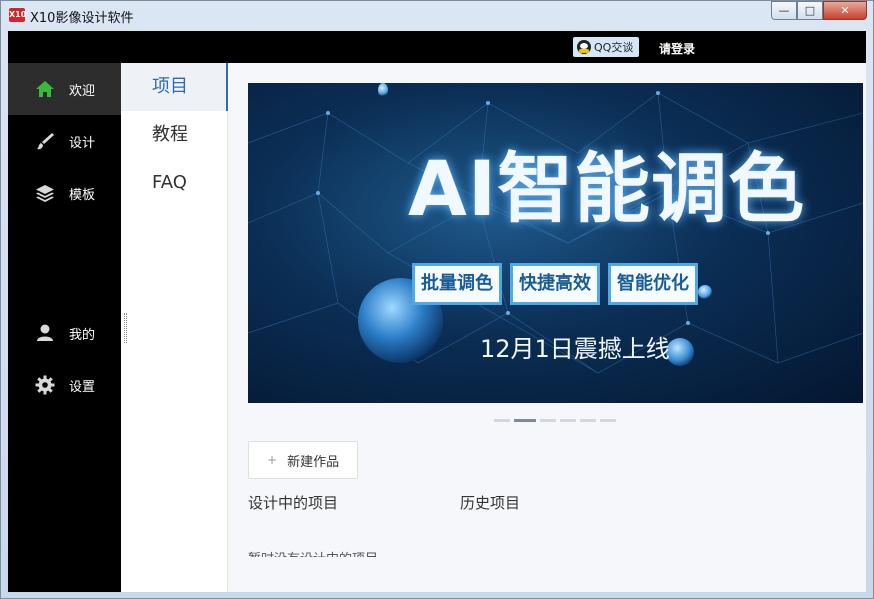  What do you see at coordinates (45, 89) in the screenshot?
I see `home-icon` at bounding box center [45, 89].